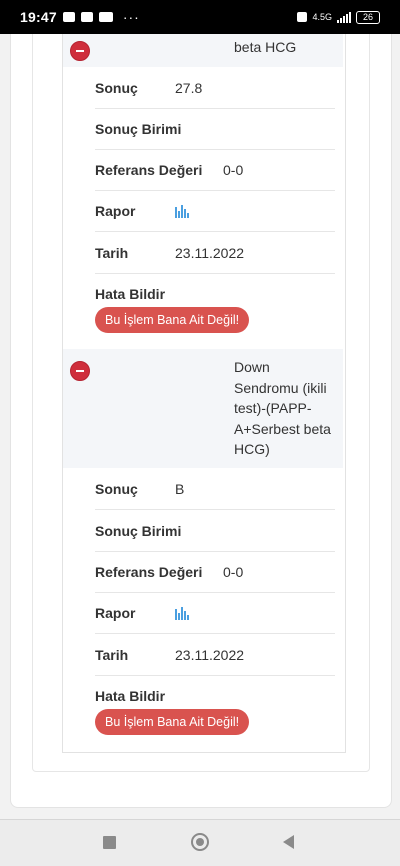  I want to click on test-name: beta HCG, so click(265, 47).